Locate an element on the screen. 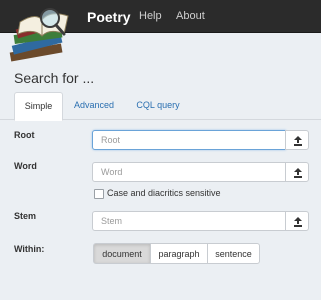  within-document-button: document is located at coordinates (122, 253).